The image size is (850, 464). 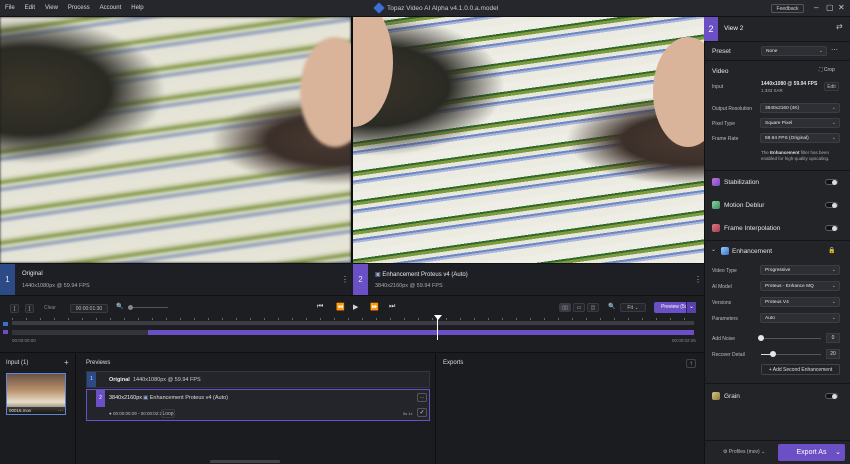 I want to click on add-input-icon: +, so click(x=66, y=362).